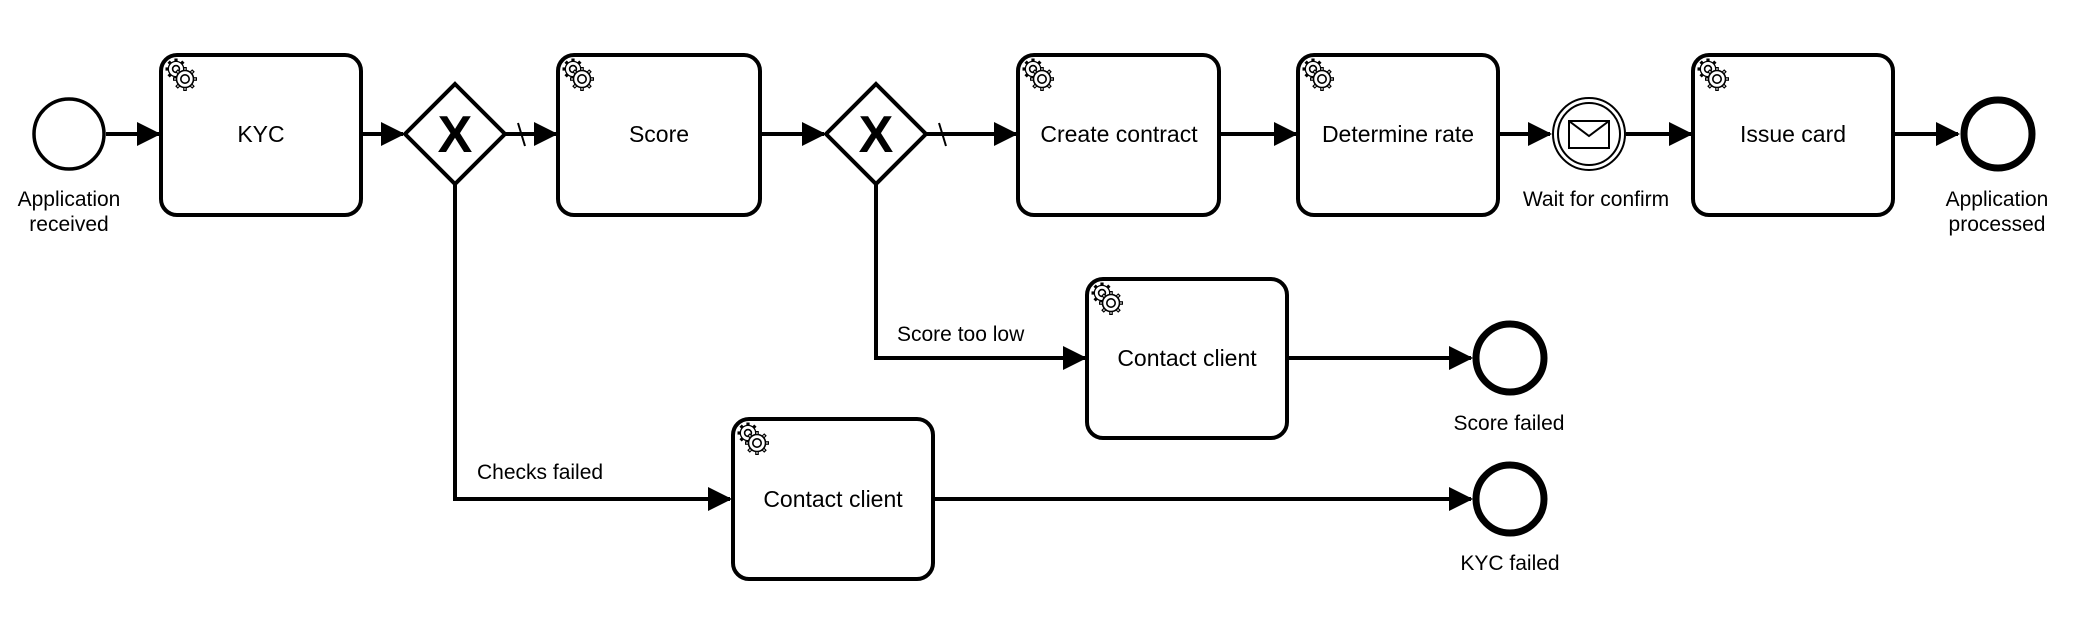 The width and height of the screenshot is (2090, 625). I want to click on task-issue-card: Issue card, so click(1793, 135).